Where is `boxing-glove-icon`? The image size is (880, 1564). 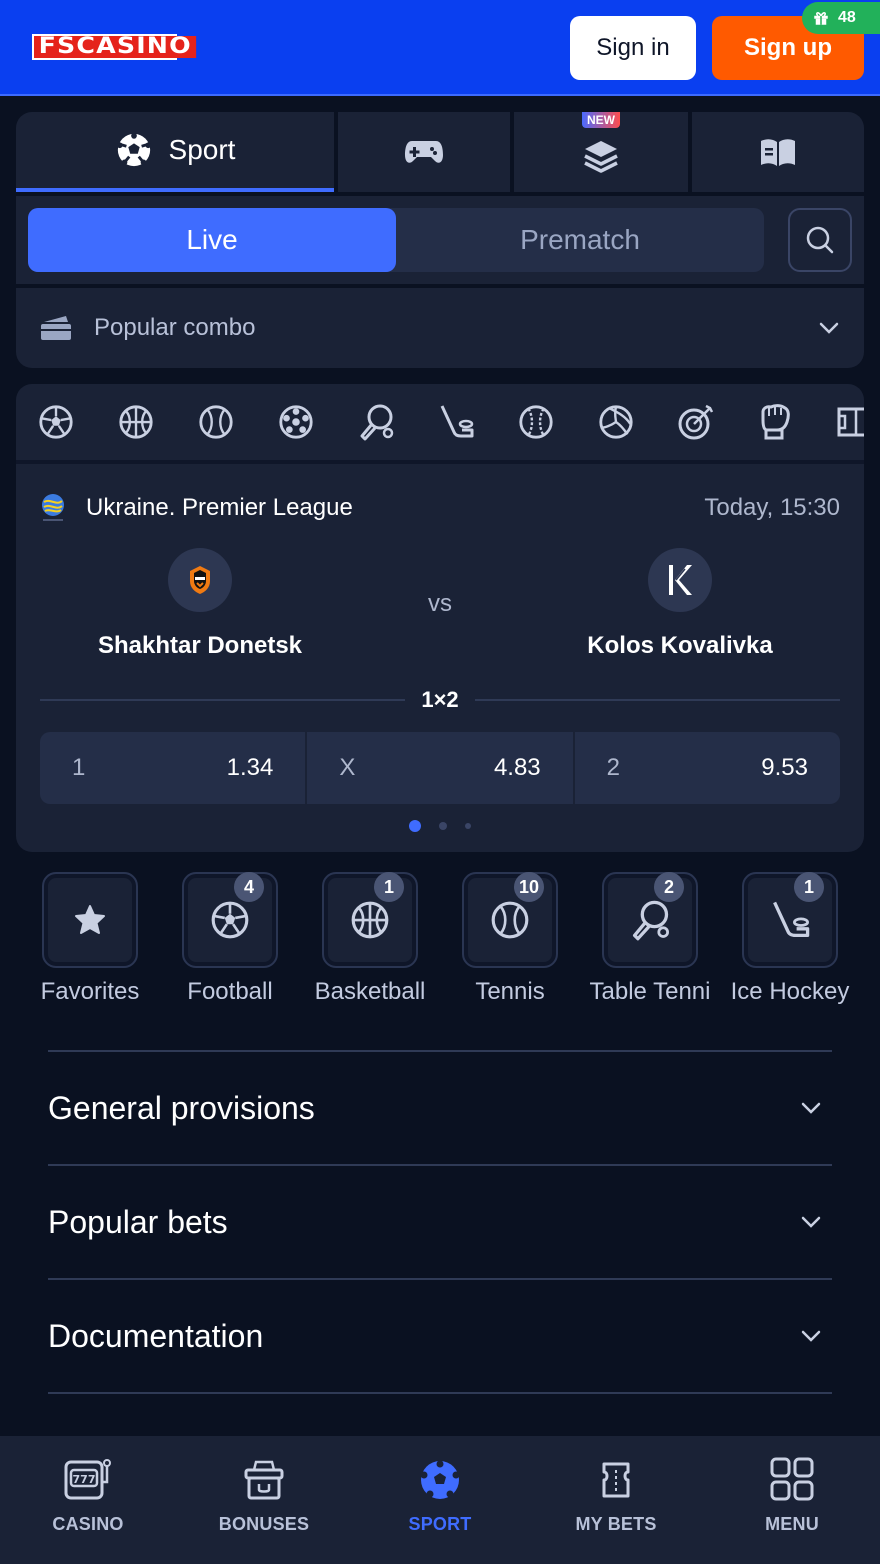 boxing-glove-icon is located at coordinates (775, 422).